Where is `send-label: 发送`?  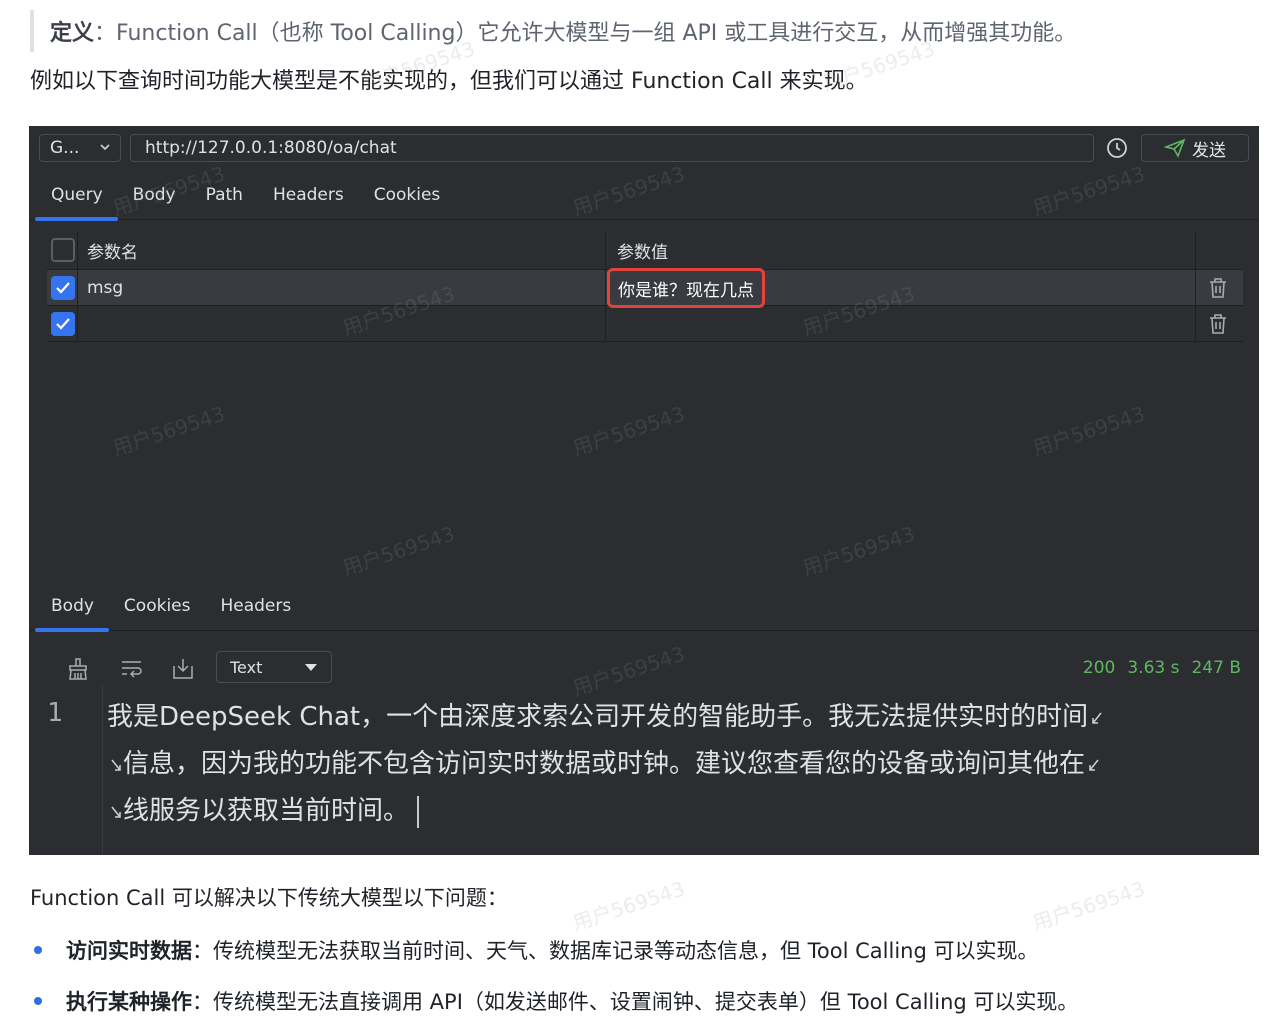 send-label: 发送 is located at coordinates (1209, 150).